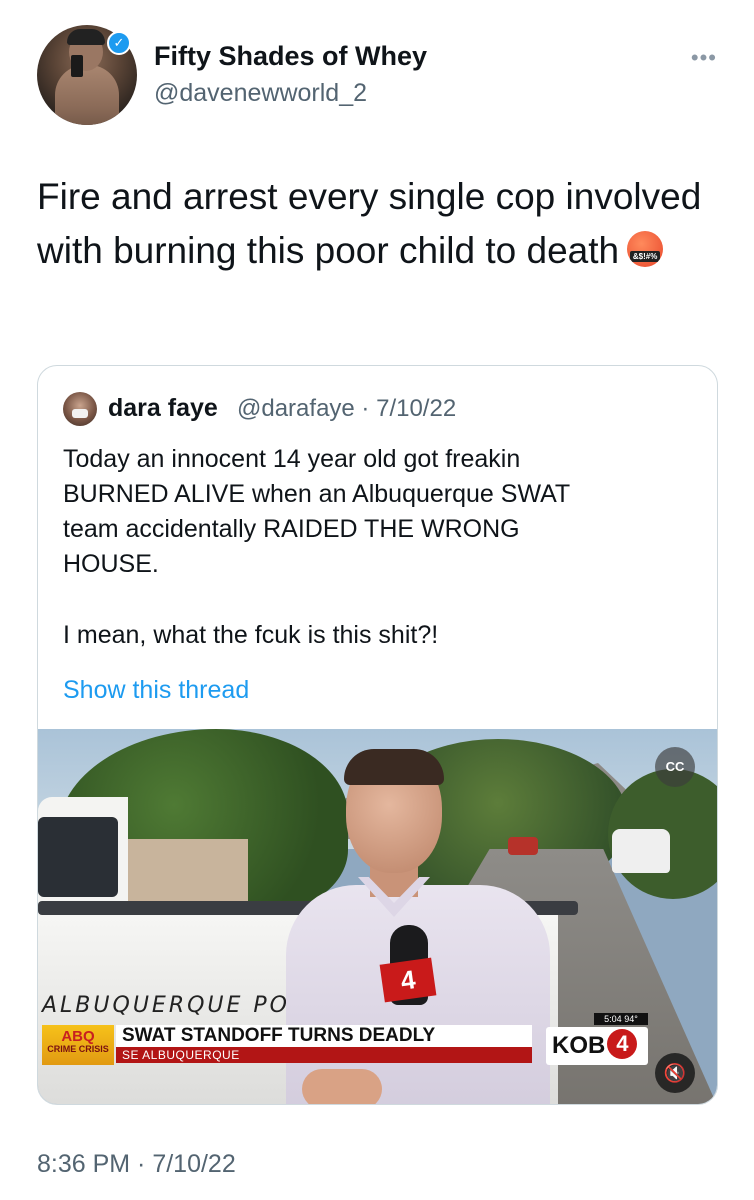  What do you see at coordinates (136, 1164) in the screenshot?
I see `tweet-timestamp: 8:36 PM · 7/10/22` at bounding box center [136, 1164].